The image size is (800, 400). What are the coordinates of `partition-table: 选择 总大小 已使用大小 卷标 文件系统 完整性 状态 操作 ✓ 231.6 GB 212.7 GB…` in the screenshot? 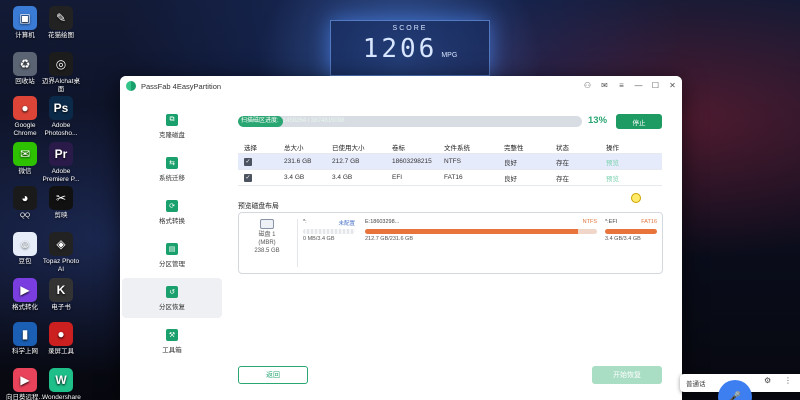 It's located at (450, 163).